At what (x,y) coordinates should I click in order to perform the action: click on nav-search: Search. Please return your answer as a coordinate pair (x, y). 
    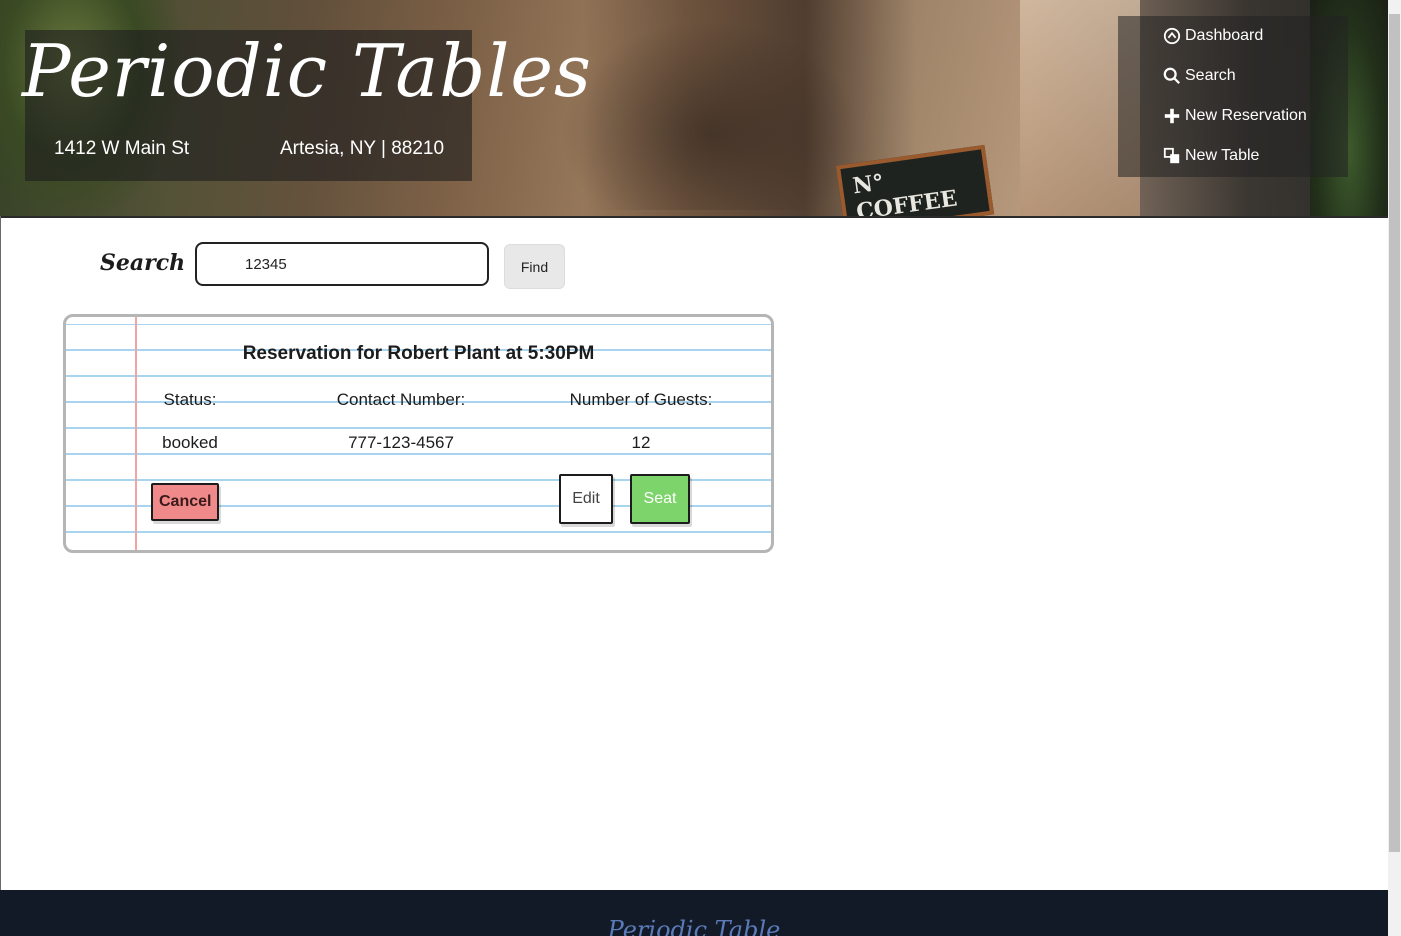
    Looking at the image, I should click on (1199, 76).